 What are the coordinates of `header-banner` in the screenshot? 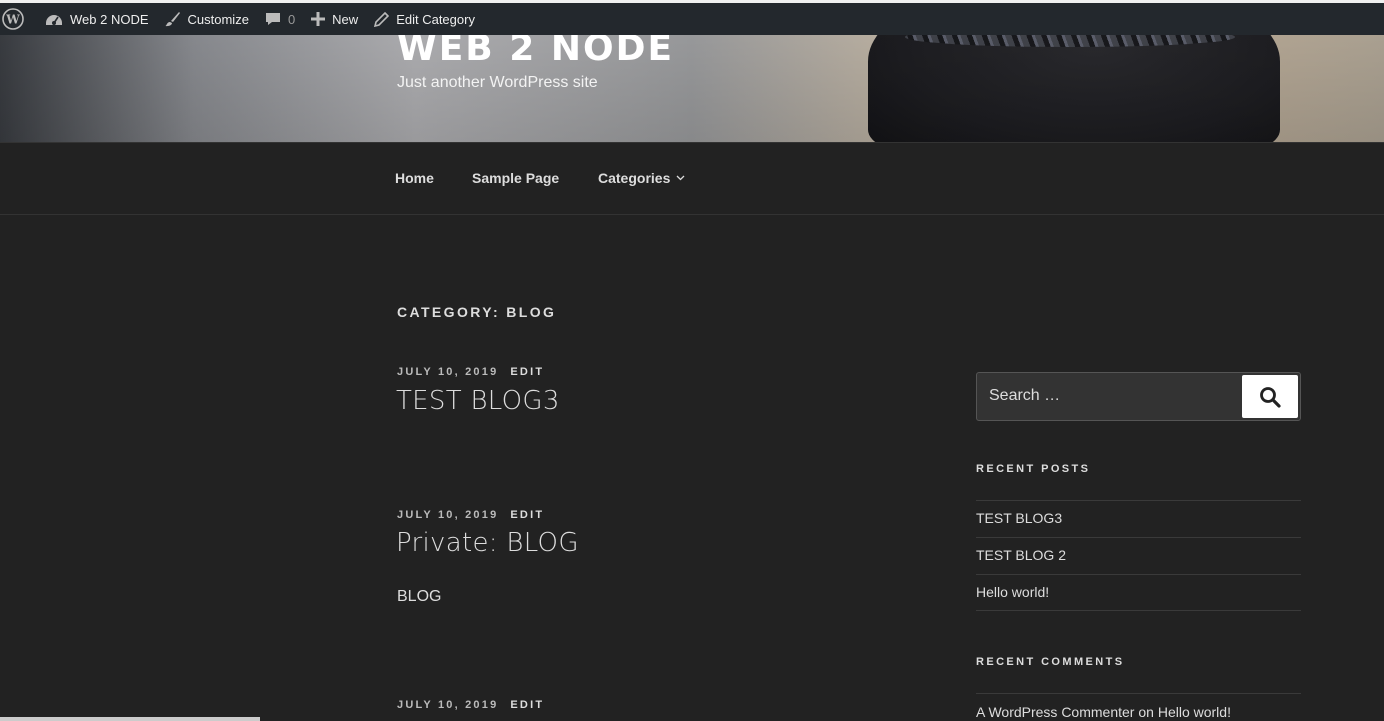 It's located at (692, 88).